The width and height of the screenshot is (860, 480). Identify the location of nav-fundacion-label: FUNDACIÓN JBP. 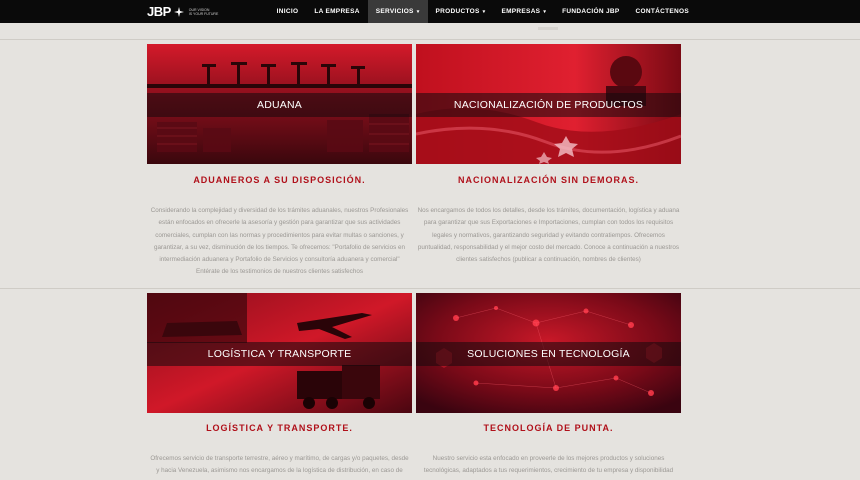
(591, 11).